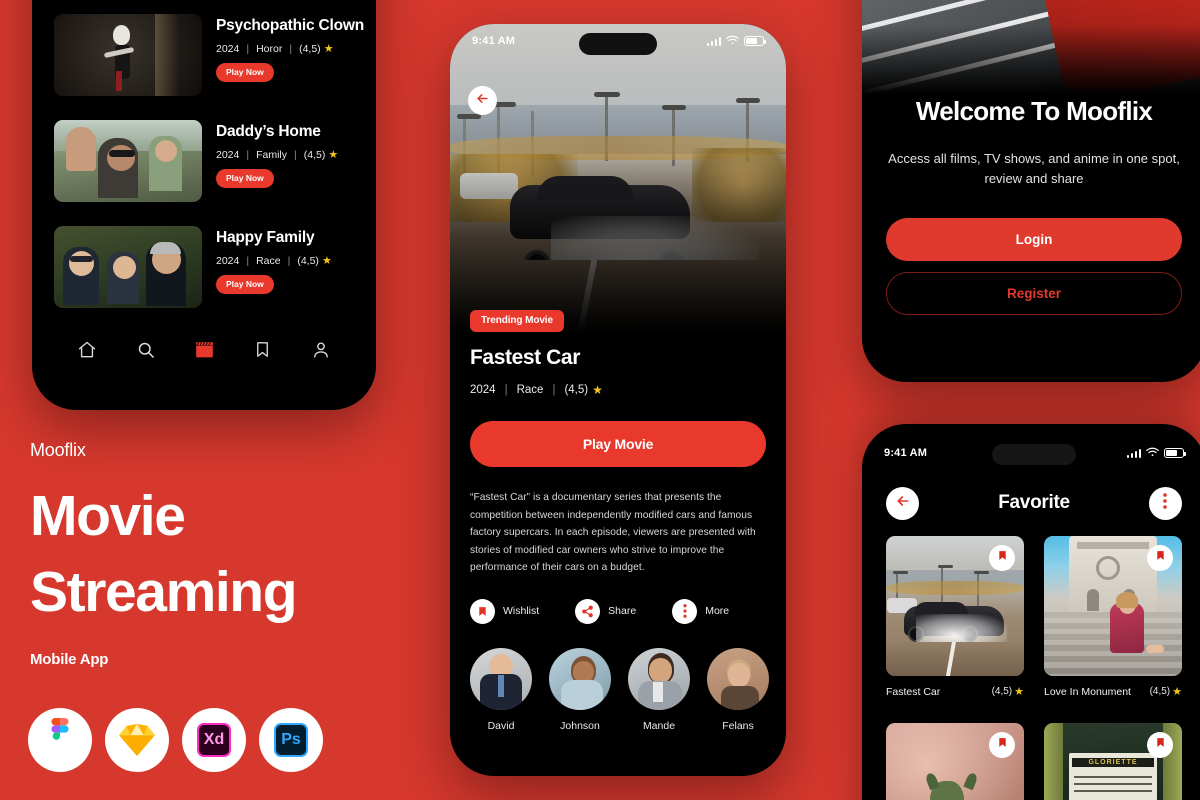 The height and width of the screenshot is (800, 1200). What do you see at coordinates (738, 689) in the screenshot?
I see `cast-member: Felans` at bounding box center [738, 689].